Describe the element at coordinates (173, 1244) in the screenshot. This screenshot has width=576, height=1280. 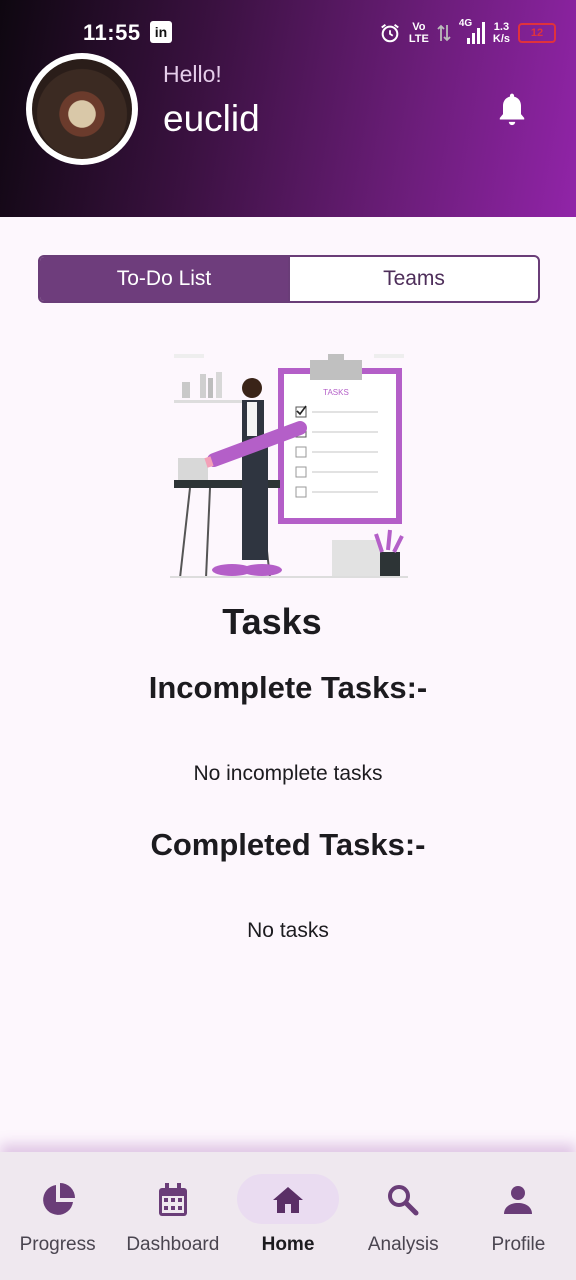
I see `nav-label-dashboard: Dashboard` at that location.